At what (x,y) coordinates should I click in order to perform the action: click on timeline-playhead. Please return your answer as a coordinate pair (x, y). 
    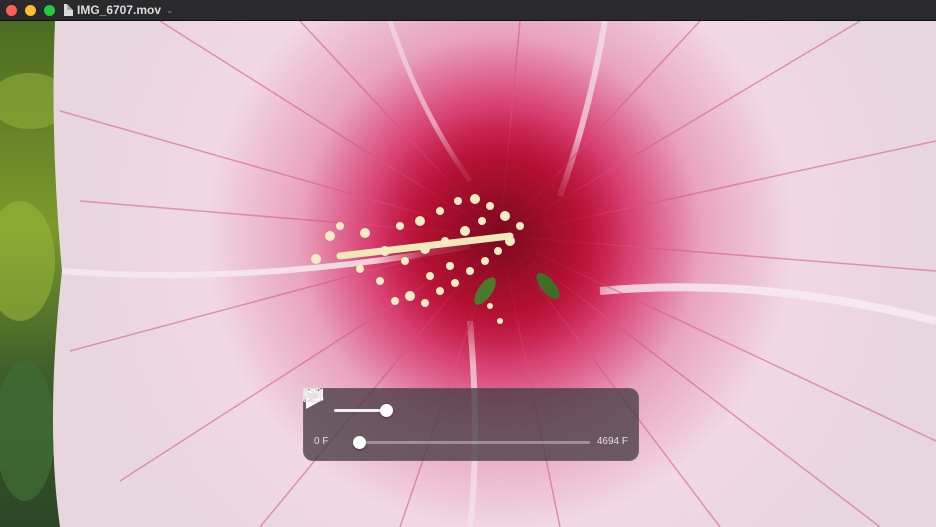
    Looking at the image, I should click on (359, 442).